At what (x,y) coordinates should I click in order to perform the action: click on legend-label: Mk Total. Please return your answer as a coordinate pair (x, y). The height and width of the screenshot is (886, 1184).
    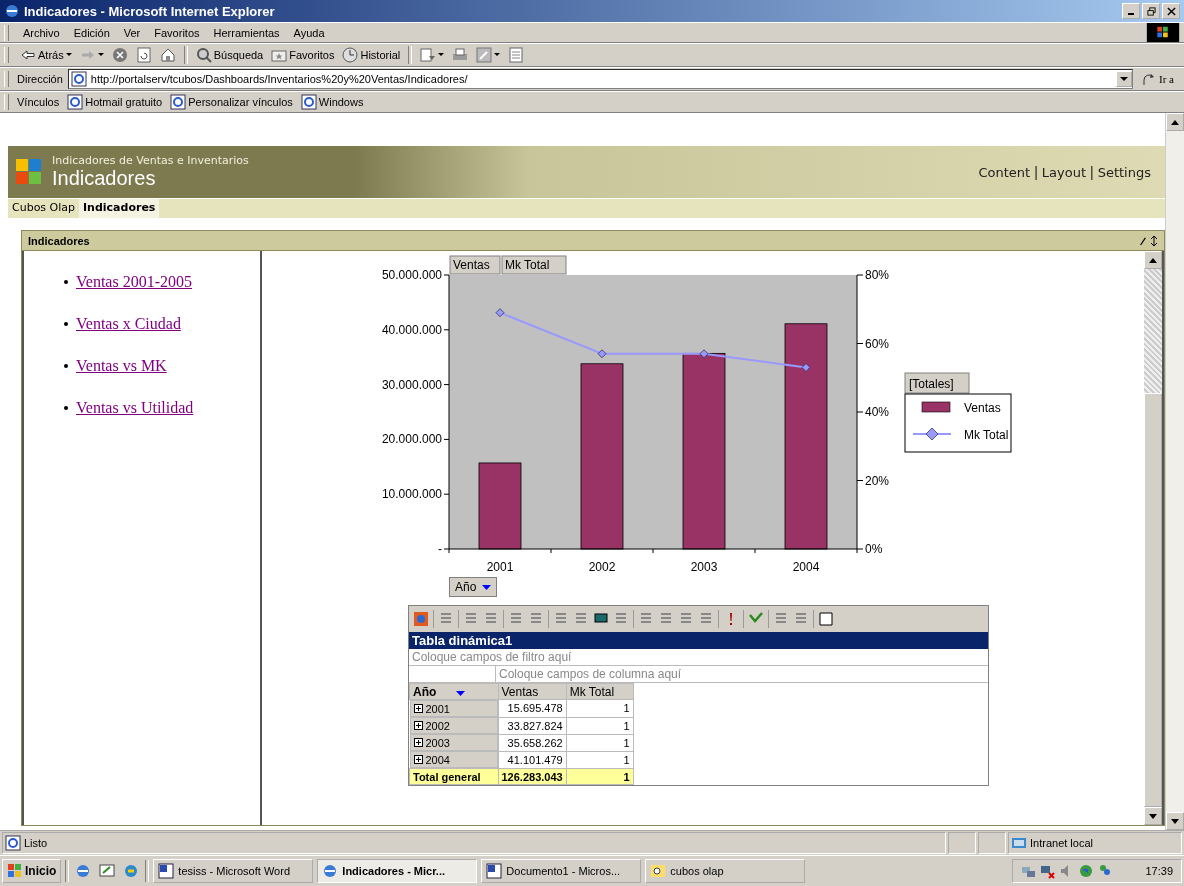
    Looking at the image, I should click on (986, 435).